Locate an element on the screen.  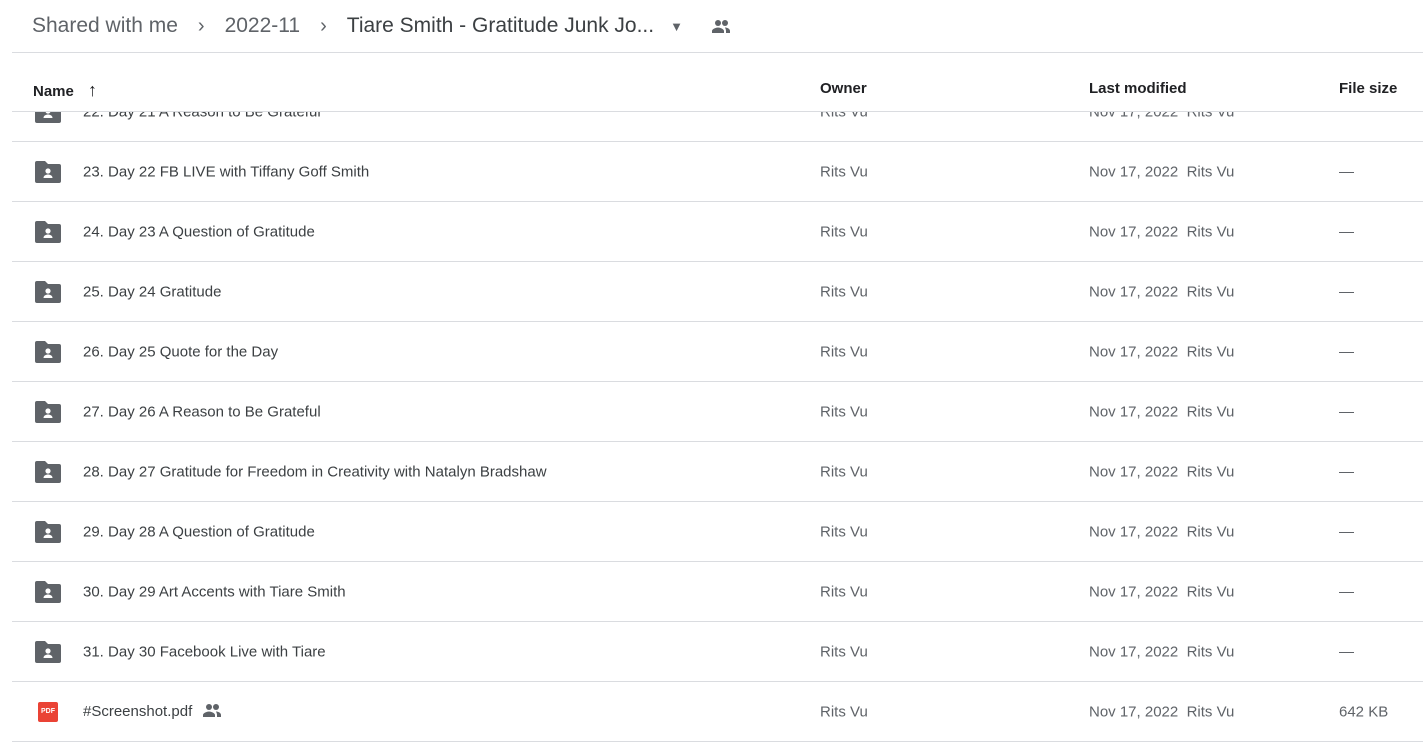
file-name: 29. Day 28 A Question of Gratitude is located at coordinates (199, 531).